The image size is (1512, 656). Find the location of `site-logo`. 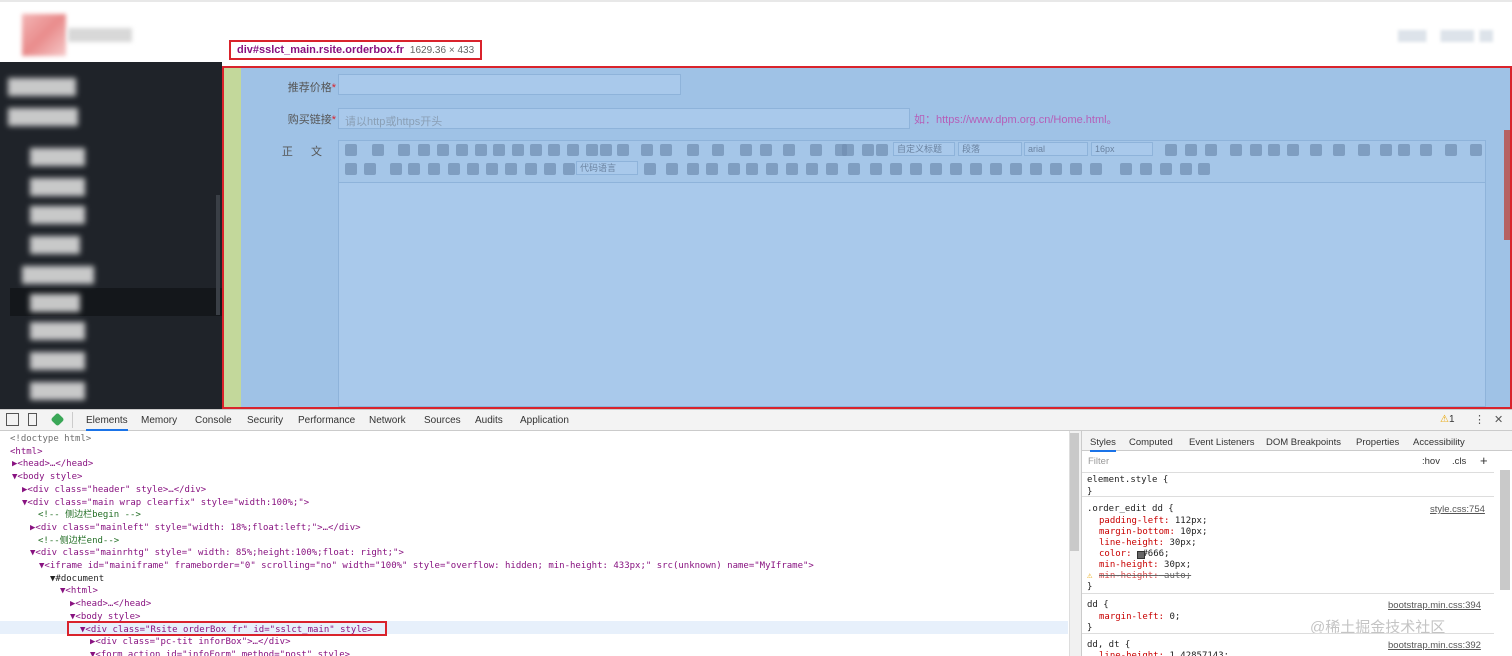

site-logo is located at coordinates (44, 35).